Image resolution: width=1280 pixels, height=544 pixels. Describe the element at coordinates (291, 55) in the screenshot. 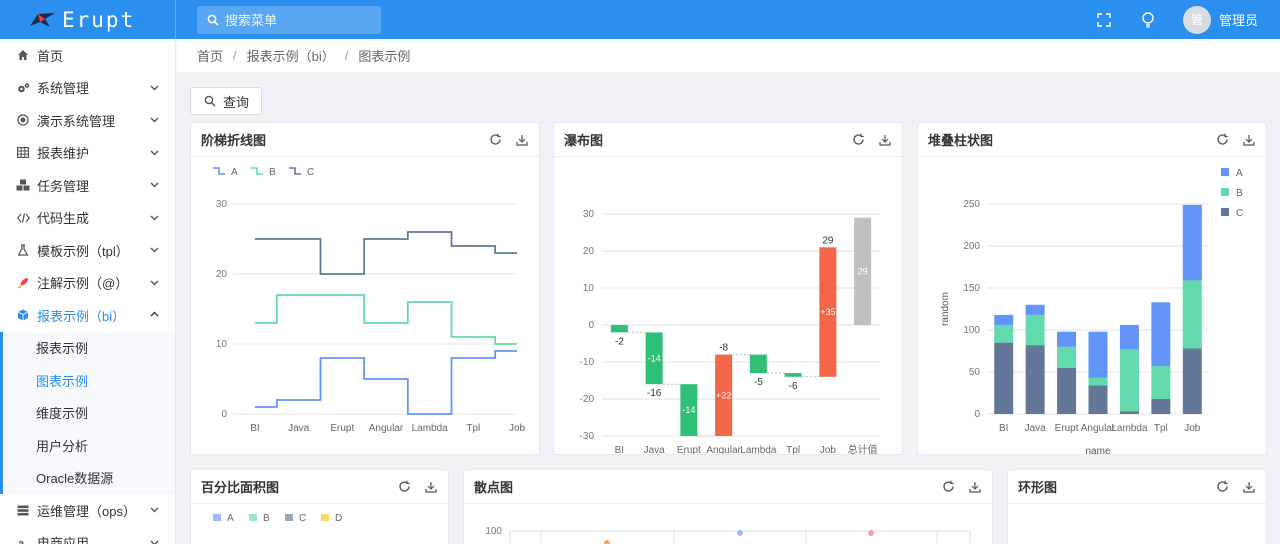

I see `breadcrumb-bi: 报表示例（bi）` at that location.